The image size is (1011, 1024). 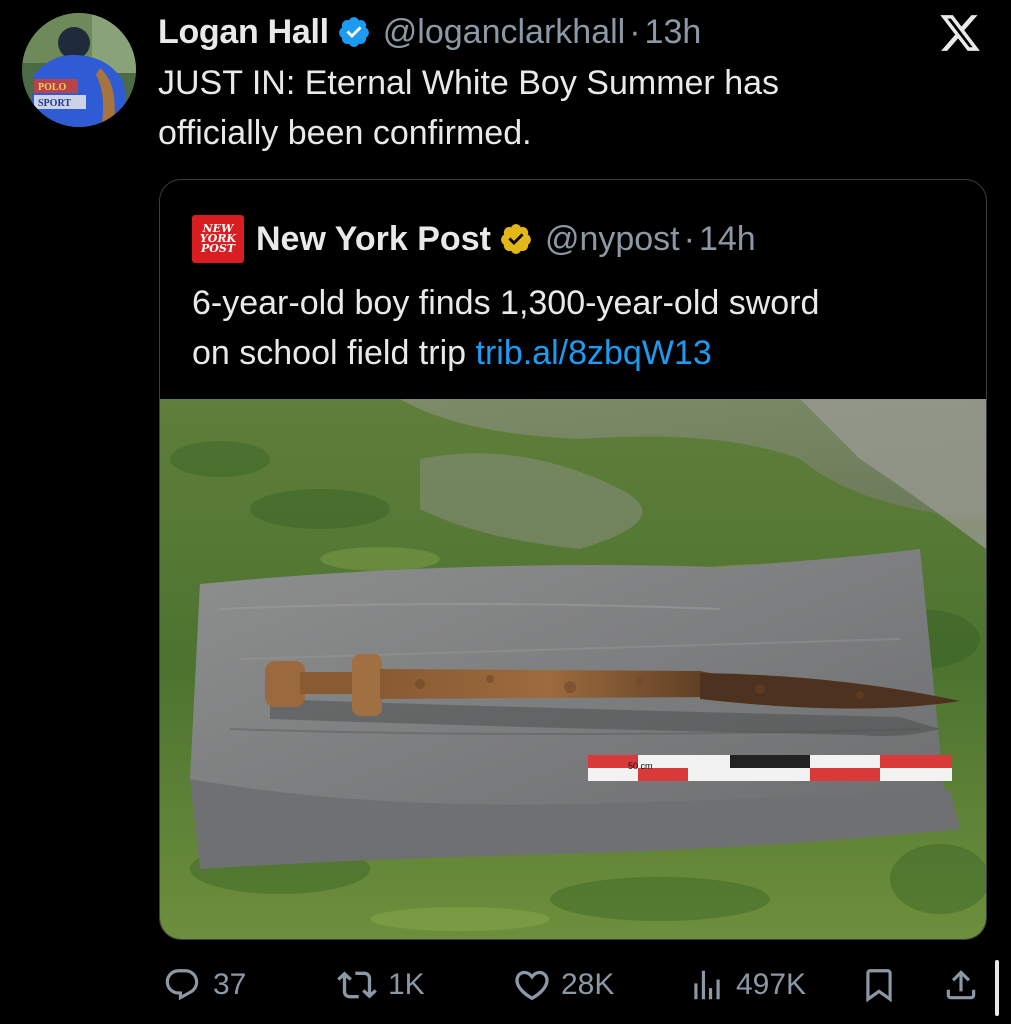 What do you see at coordinates (182, 985) in the screenshot?
I see `reply-icon` at bounding box center [182, 985].